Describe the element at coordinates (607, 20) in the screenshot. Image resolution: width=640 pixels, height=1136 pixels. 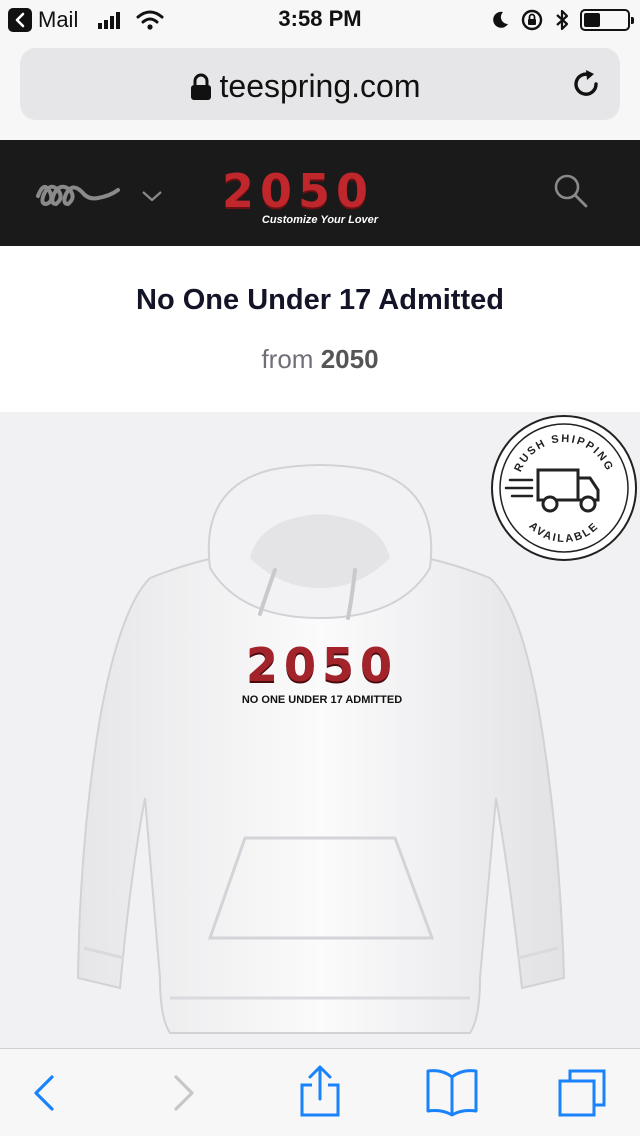
I see `battery-icon` at that location.